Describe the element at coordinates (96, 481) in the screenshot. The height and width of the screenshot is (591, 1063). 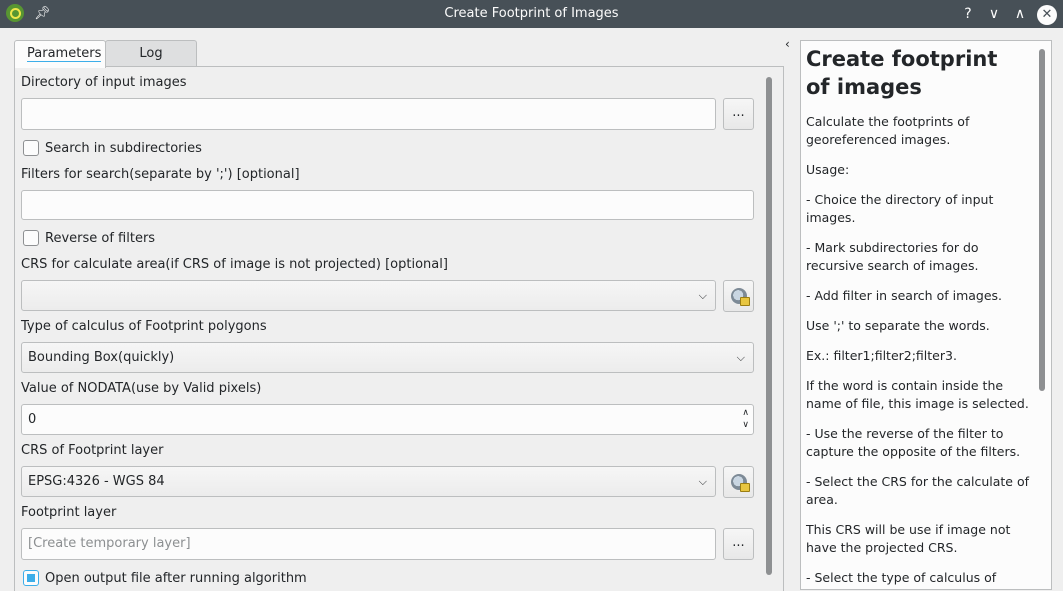
I see `crs-footprint-combo-value: EPSG:4326 - WGS 84` at that location.